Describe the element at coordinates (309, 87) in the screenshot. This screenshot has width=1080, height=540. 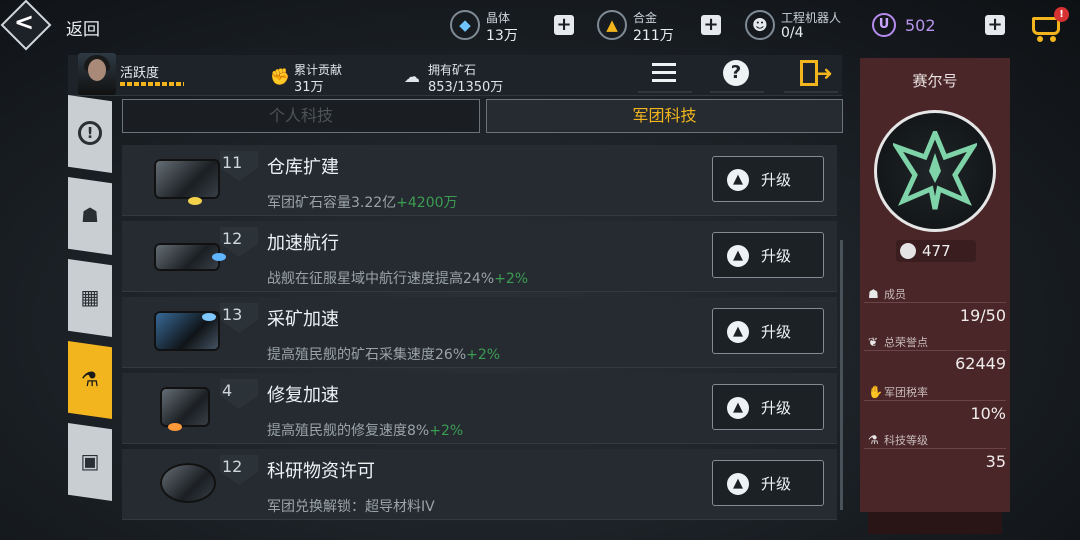
I see `contribution-value: 31万` at that location.